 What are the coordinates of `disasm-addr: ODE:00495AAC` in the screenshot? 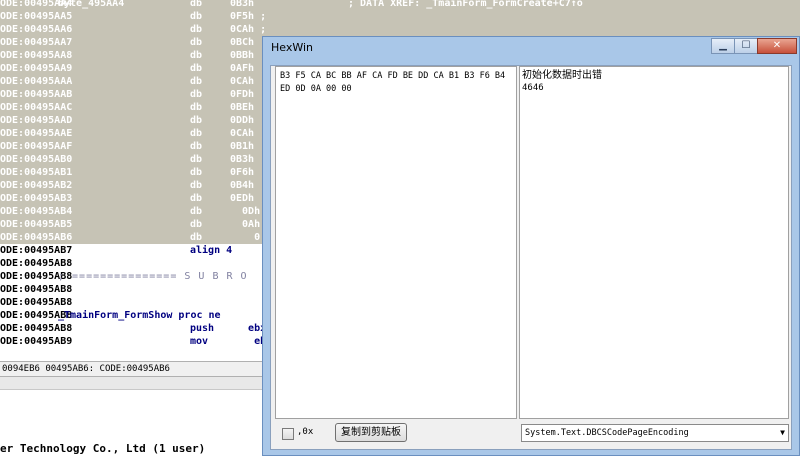 It's located at (36, 107).